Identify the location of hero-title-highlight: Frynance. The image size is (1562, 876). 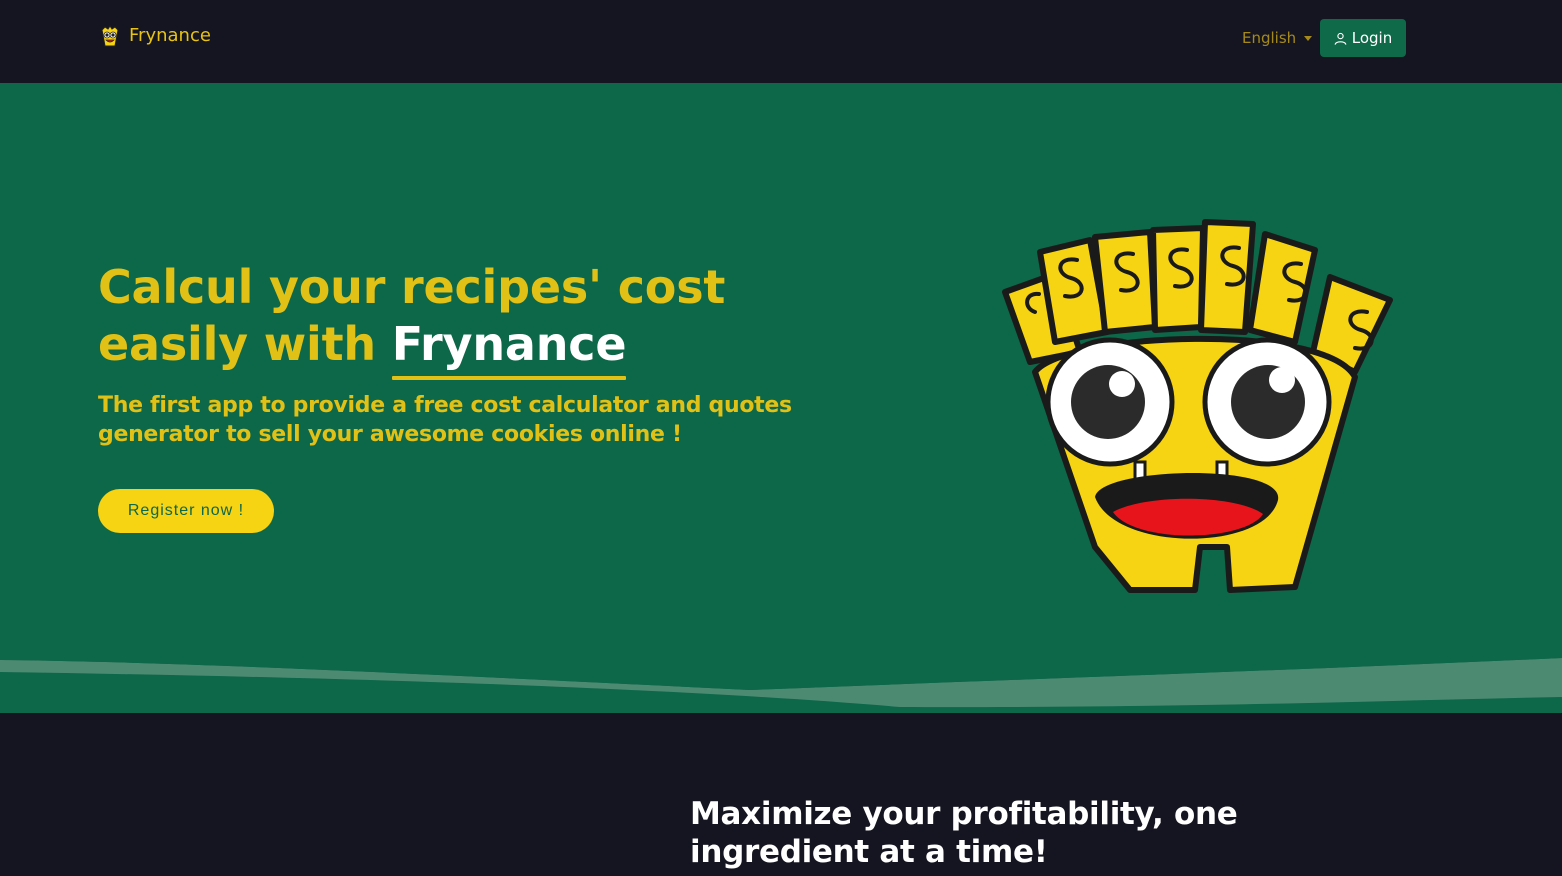
(509, 348).